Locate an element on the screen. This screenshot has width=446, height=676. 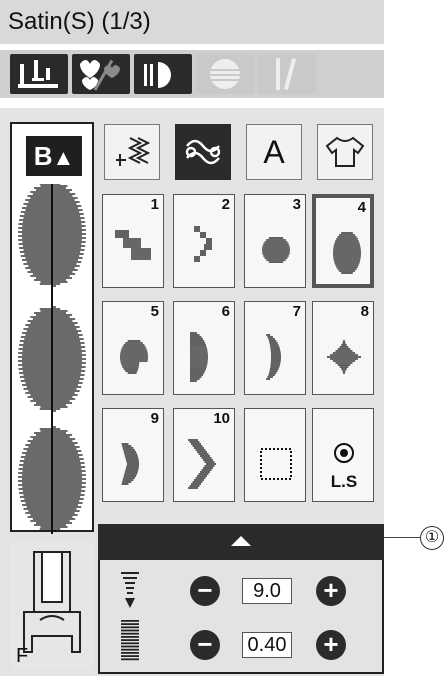
mirror-image-button is located at coordinates (163, 74).